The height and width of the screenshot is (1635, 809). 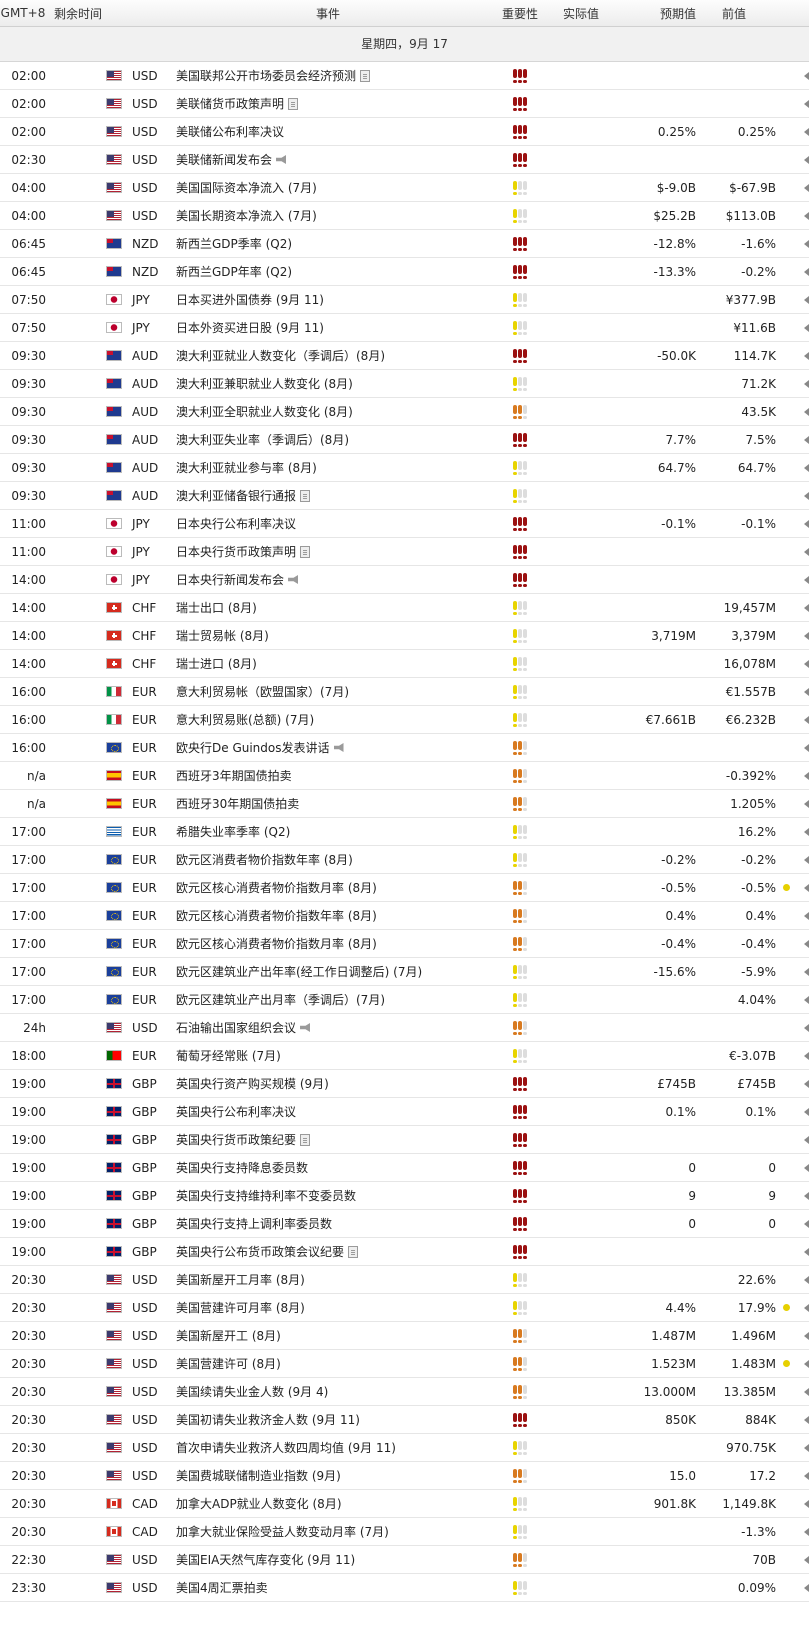 I want to click on event-name: 瑞士出口 (8月), so click(x=335, y=607).